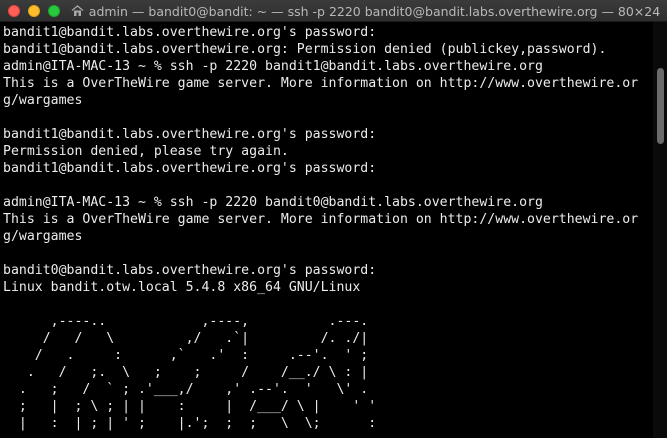 The width and height of the screenshot is (667, 438). What do you see at coordinates (34, 11) in the screenshot?
I see `minimize-button` at bounding box center [34, 11].